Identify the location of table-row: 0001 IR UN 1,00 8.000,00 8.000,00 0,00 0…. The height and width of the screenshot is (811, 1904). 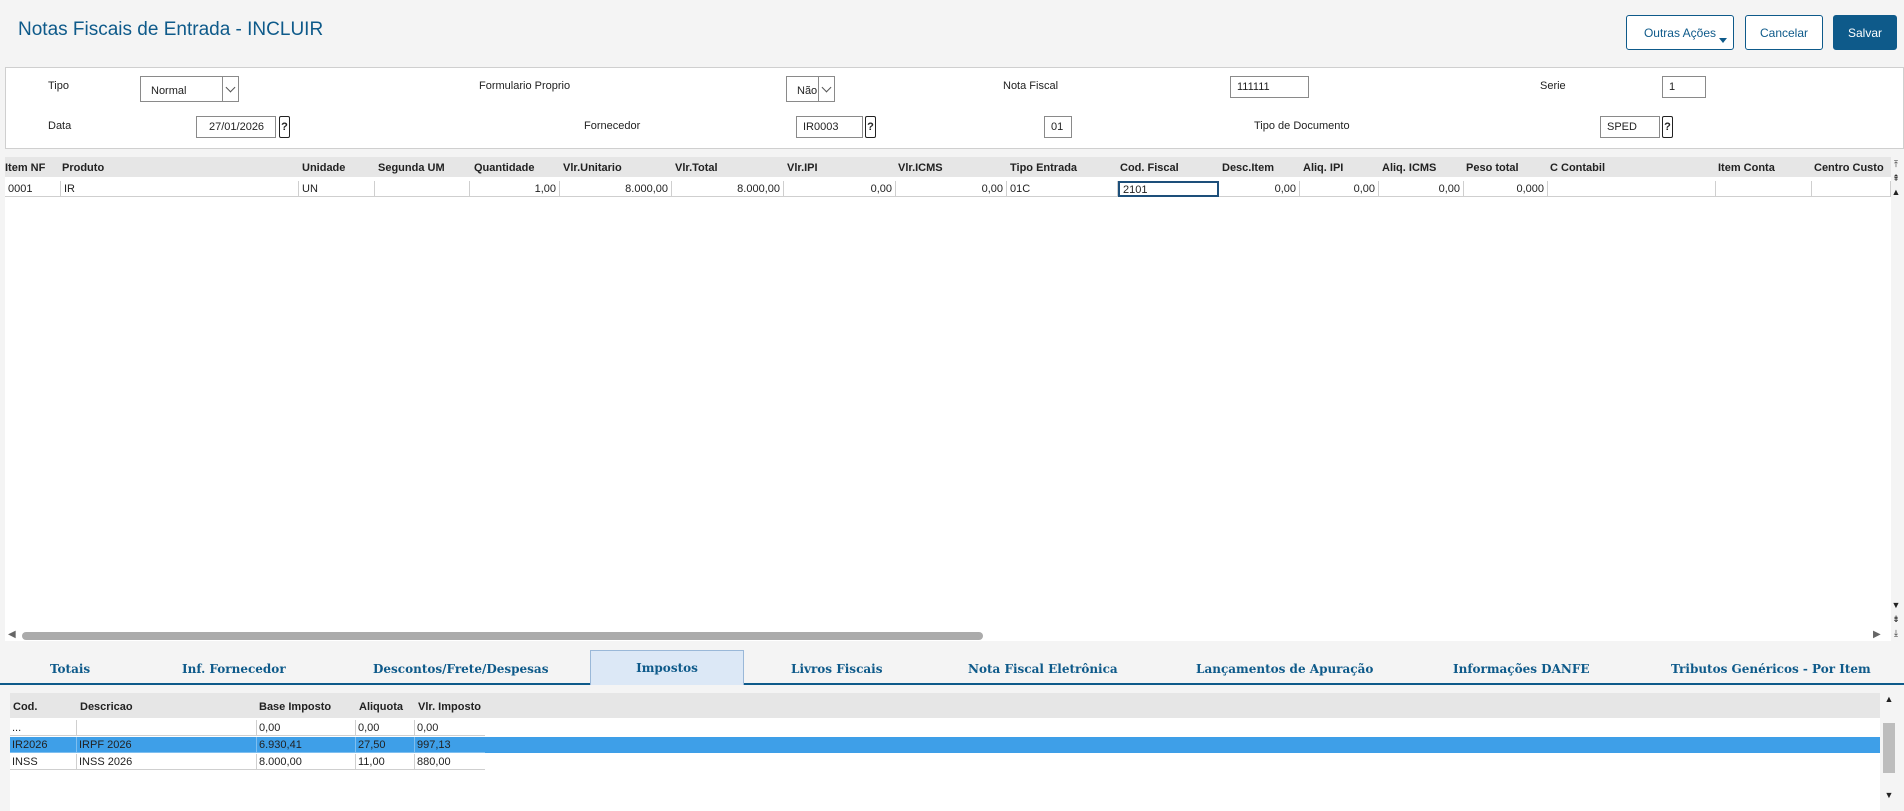
(948, 189).